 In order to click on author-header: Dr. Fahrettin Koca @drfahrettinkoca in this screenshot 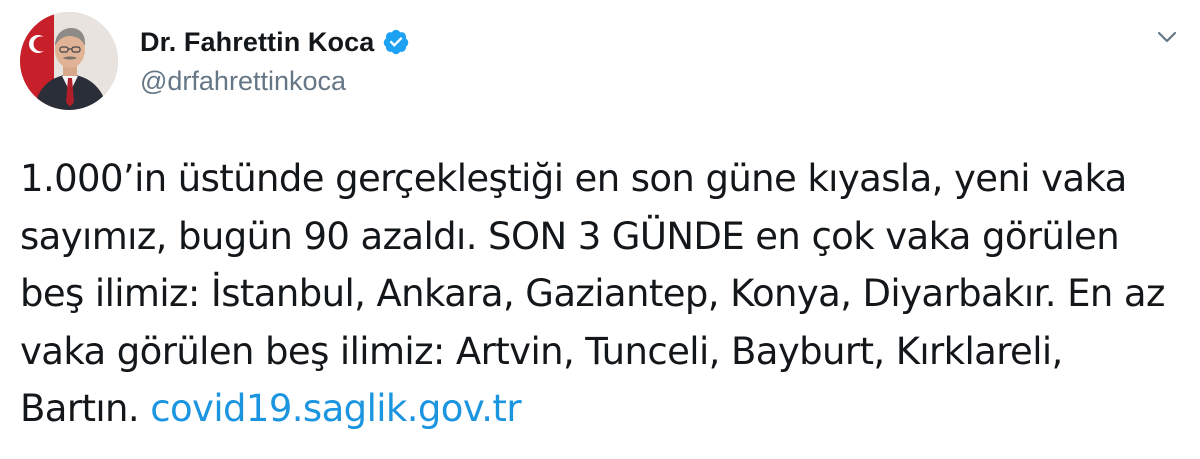, I will do `click(275, 60)`.